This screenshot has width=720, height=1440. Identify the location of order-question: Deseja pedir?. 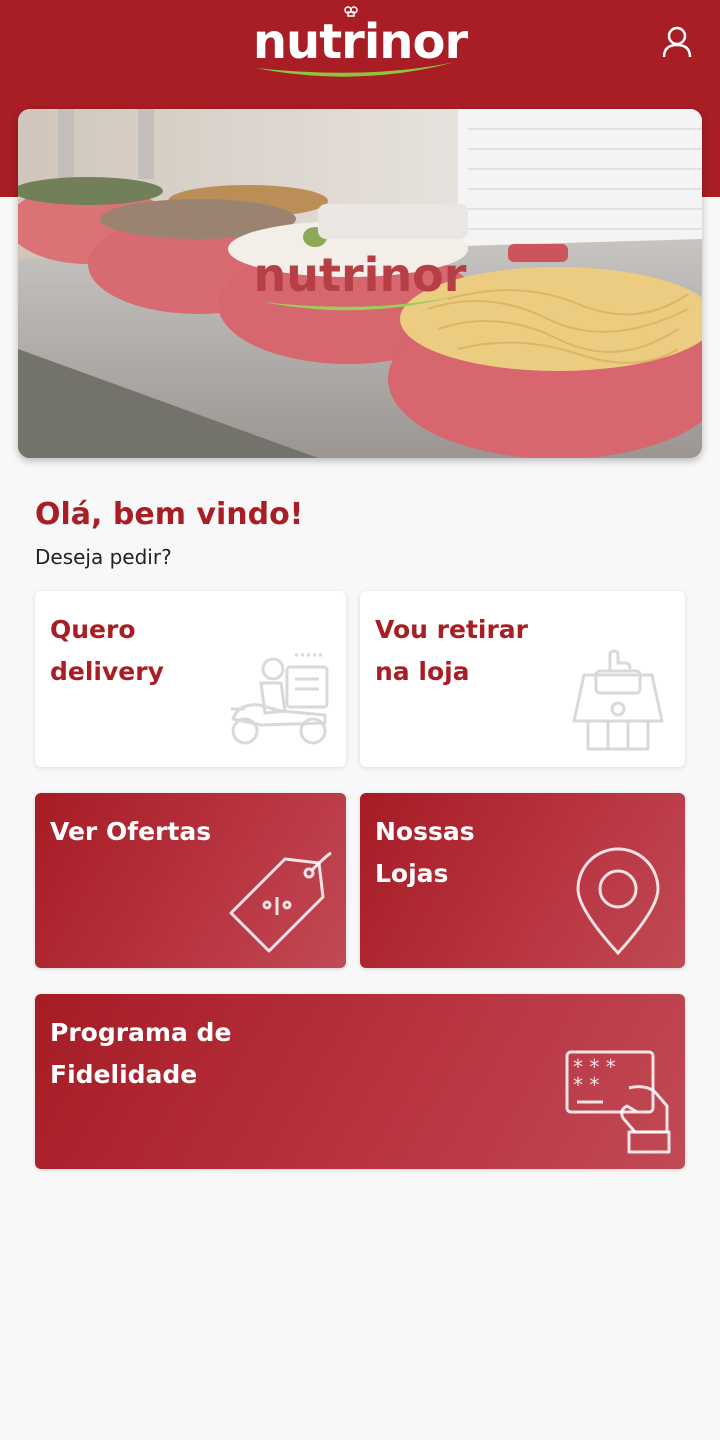
(103, 557).